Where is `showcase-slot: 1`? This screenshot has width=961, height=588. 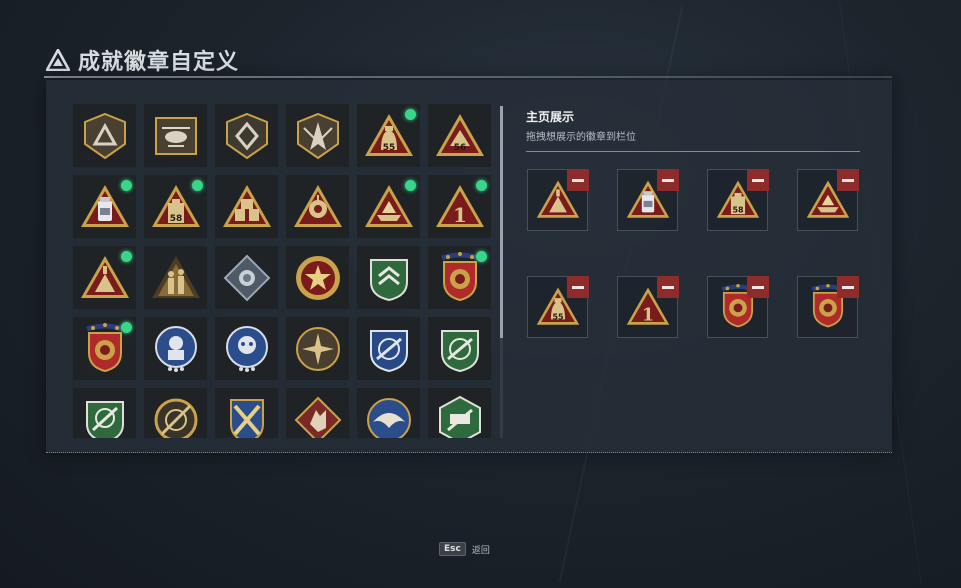
showcase-slot: 1 is located at coordinates (648, 307).